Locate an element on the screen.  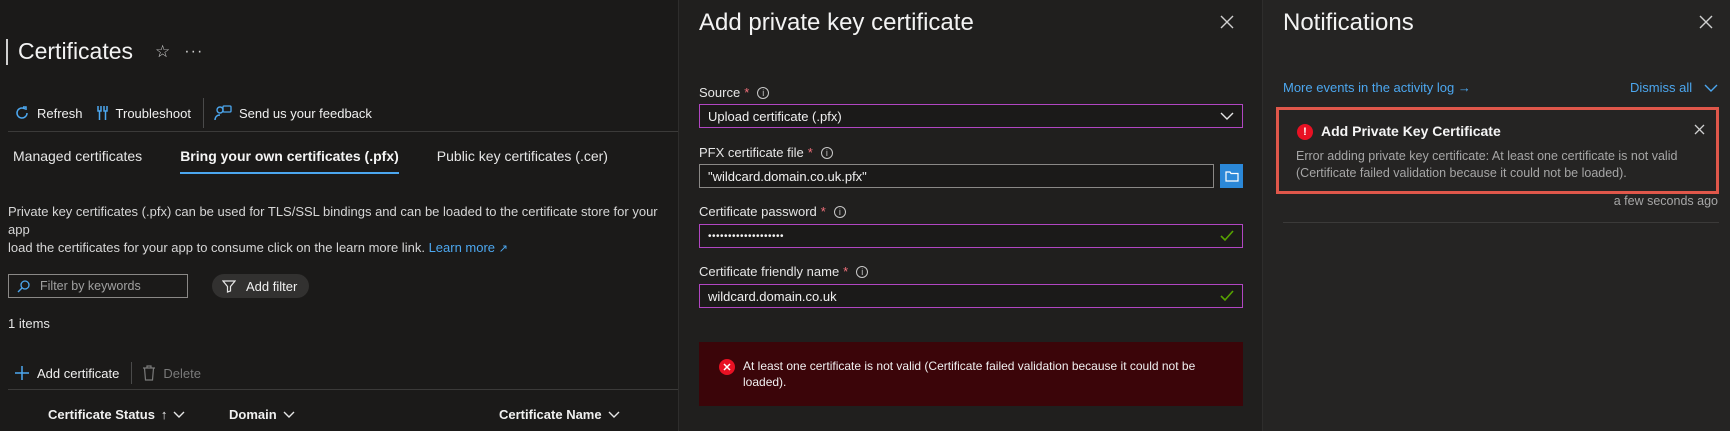
password-label-text: Certificate password is located at coordinates (758, 211).